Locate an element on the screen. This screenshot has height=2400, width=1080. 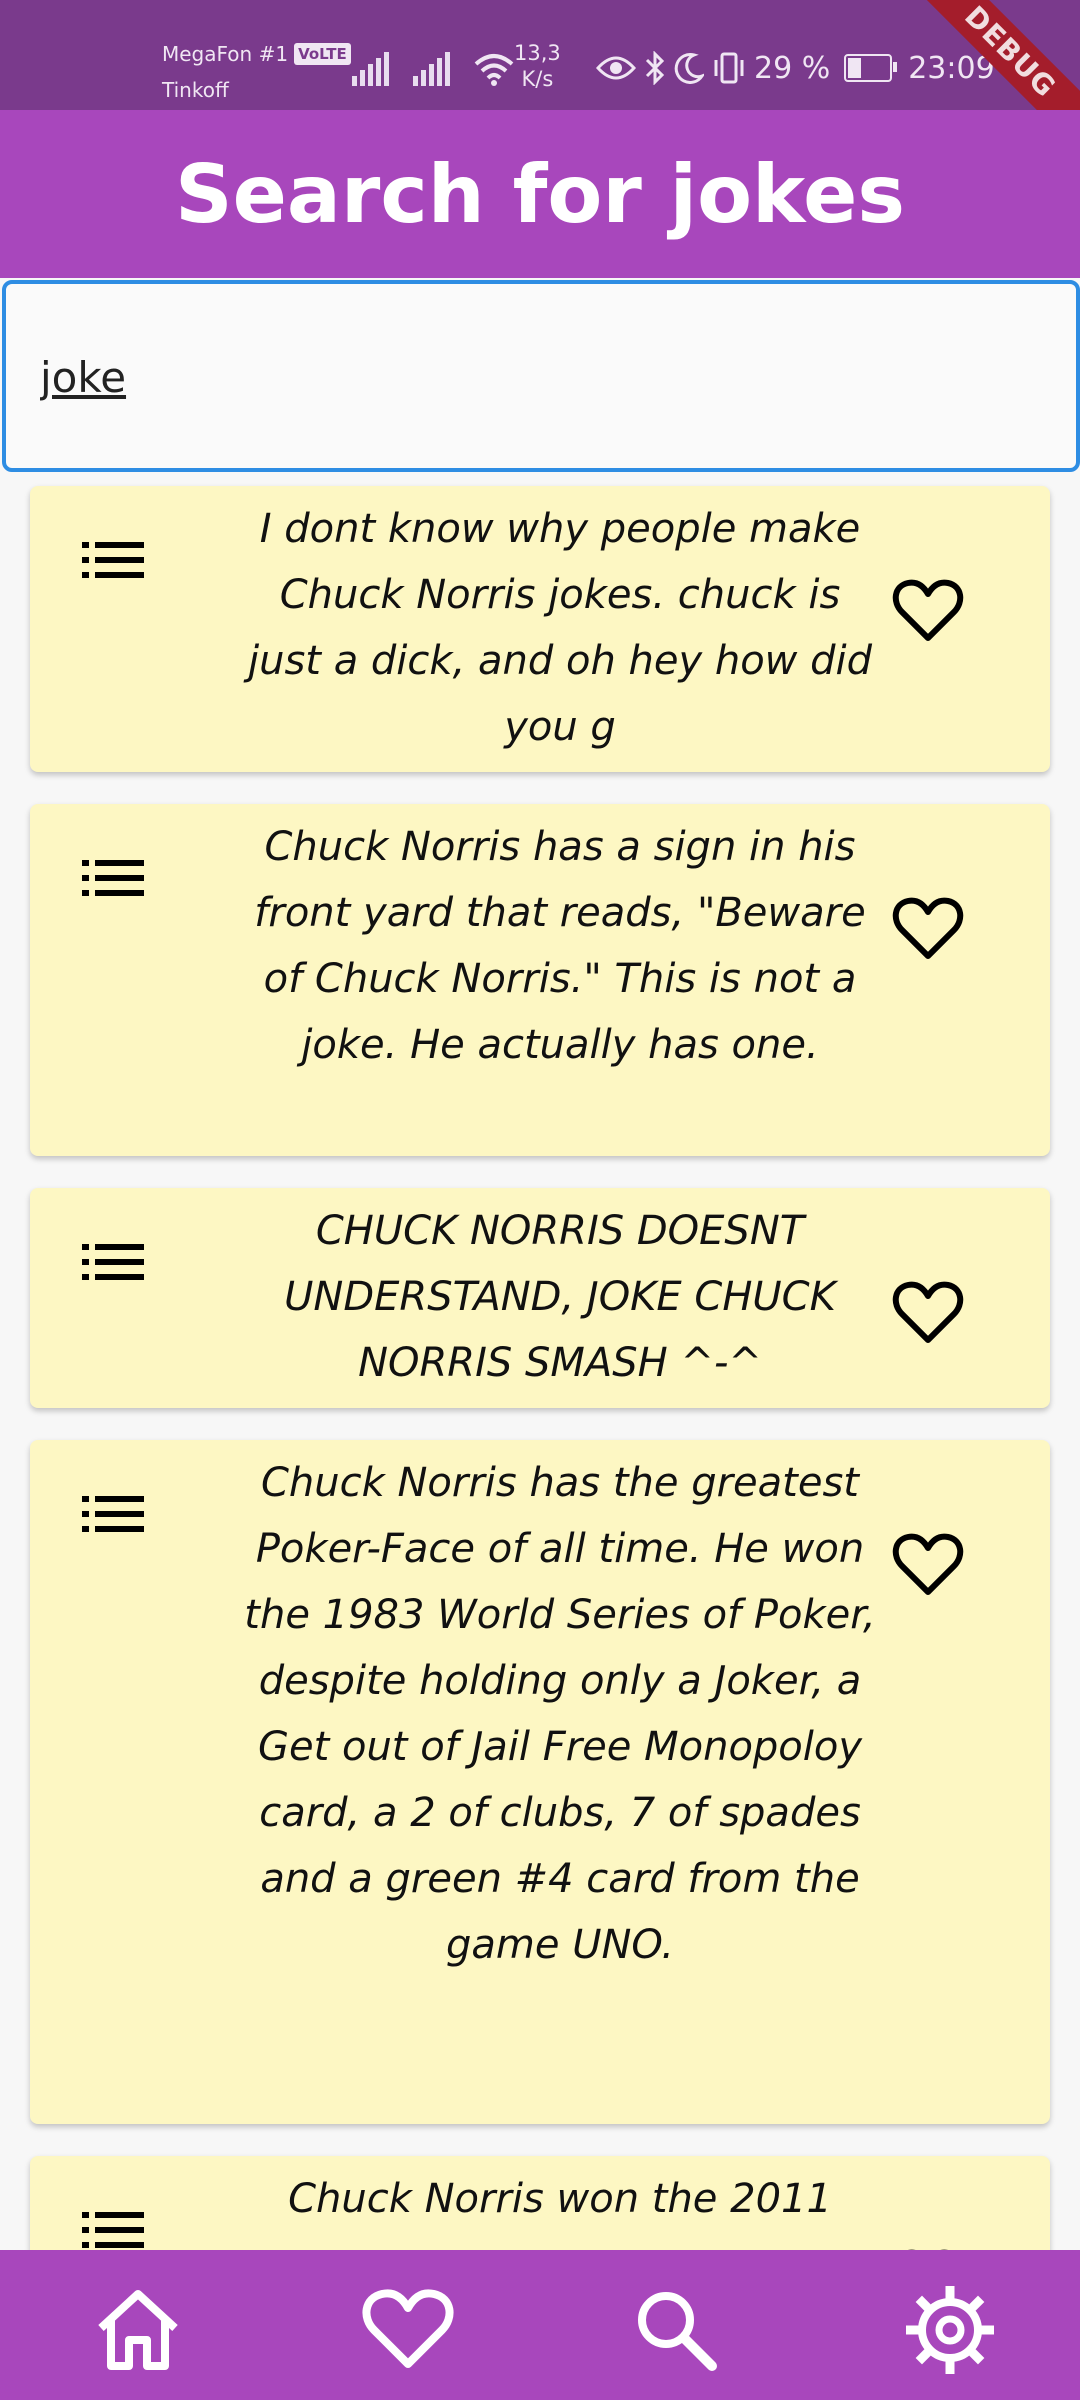
moon-icon is located at coordinates (689, 68).